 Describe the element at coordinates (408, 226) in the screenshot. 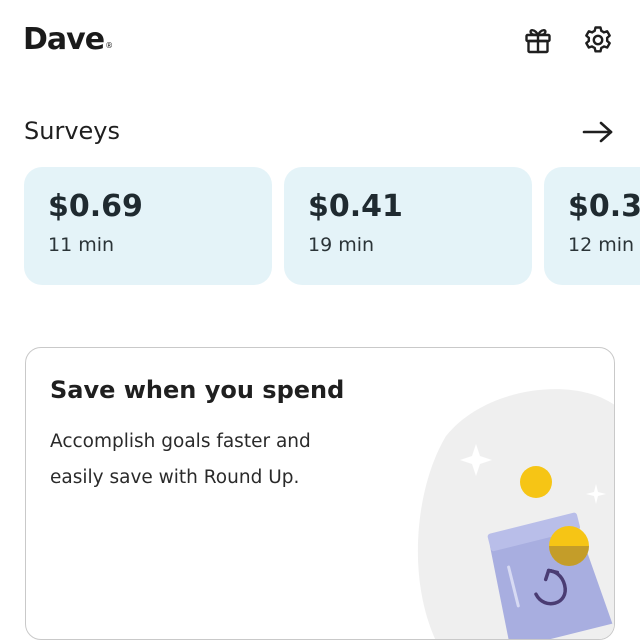

I see `survey-card: $0.41 19 min` at that location.